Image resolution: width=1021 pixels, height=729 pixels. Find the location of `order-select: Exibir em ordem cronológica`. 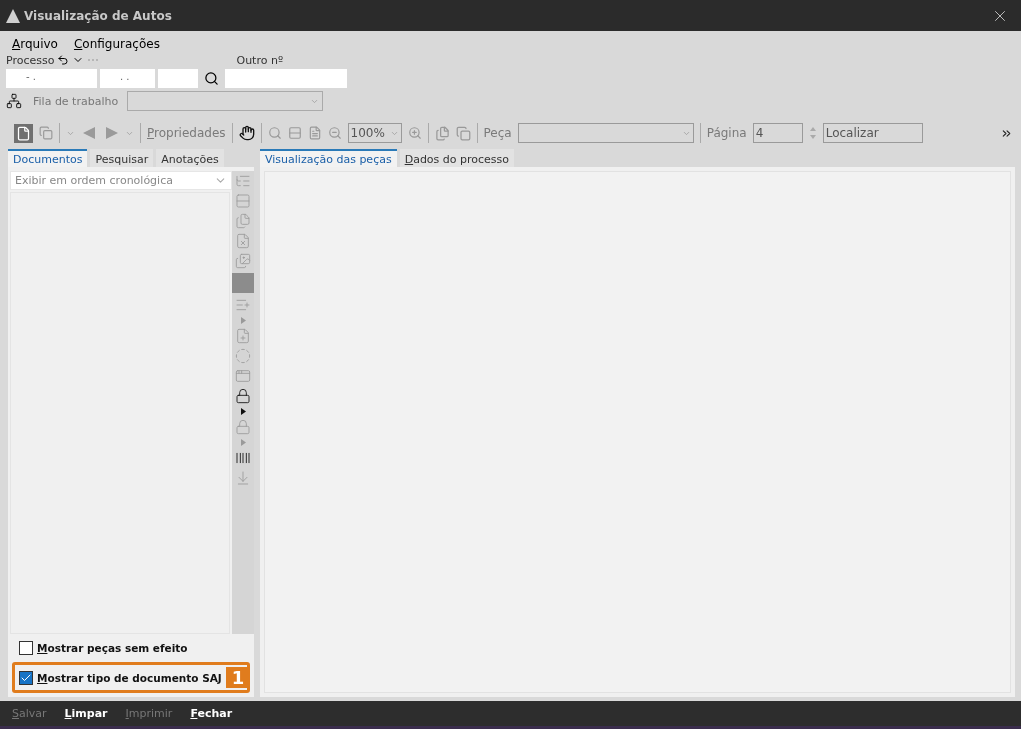

order-select: Exibir em ordem cronológica is located at coordinates (121, 180).